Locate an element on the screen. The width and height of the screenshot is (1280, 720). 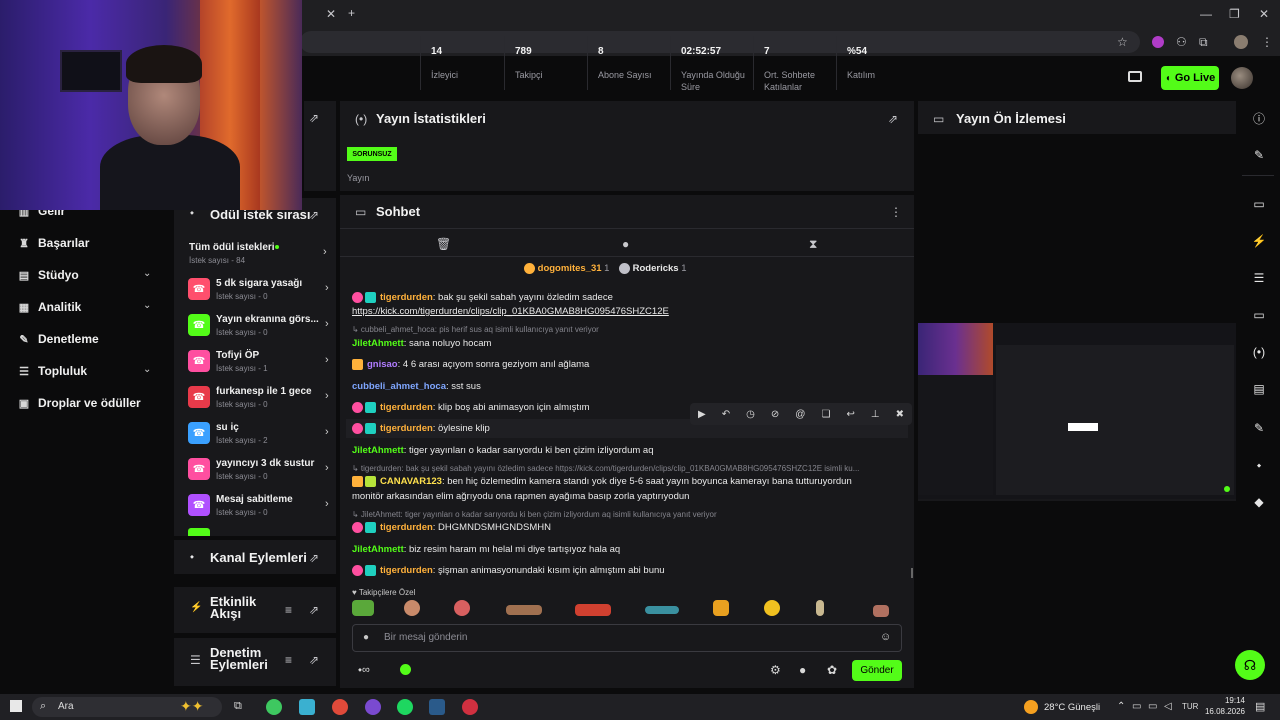
tray-chevron-icon: ⌃ is located at coordinates (1121, 706).